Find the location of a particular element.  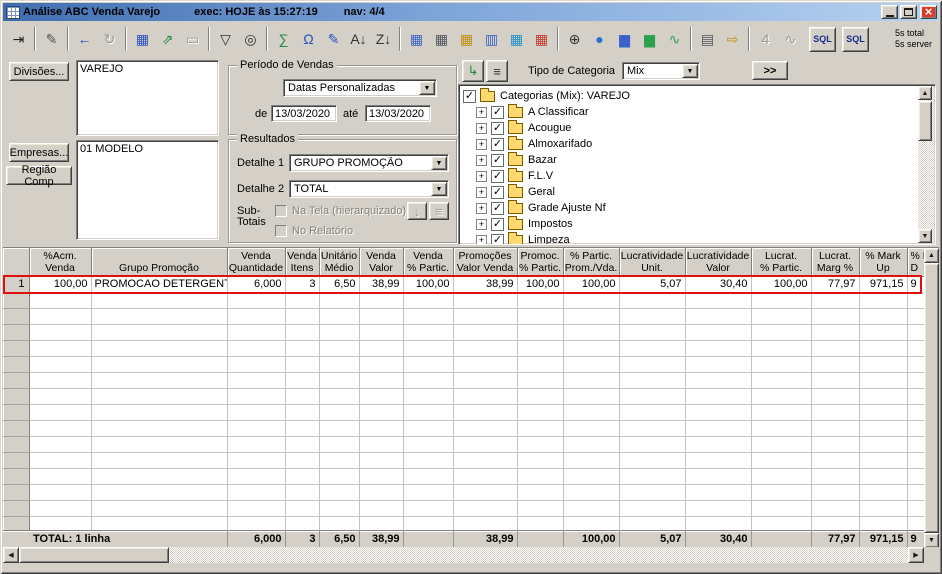

sql-button-1: SQL is located at coordinates (822, 39).